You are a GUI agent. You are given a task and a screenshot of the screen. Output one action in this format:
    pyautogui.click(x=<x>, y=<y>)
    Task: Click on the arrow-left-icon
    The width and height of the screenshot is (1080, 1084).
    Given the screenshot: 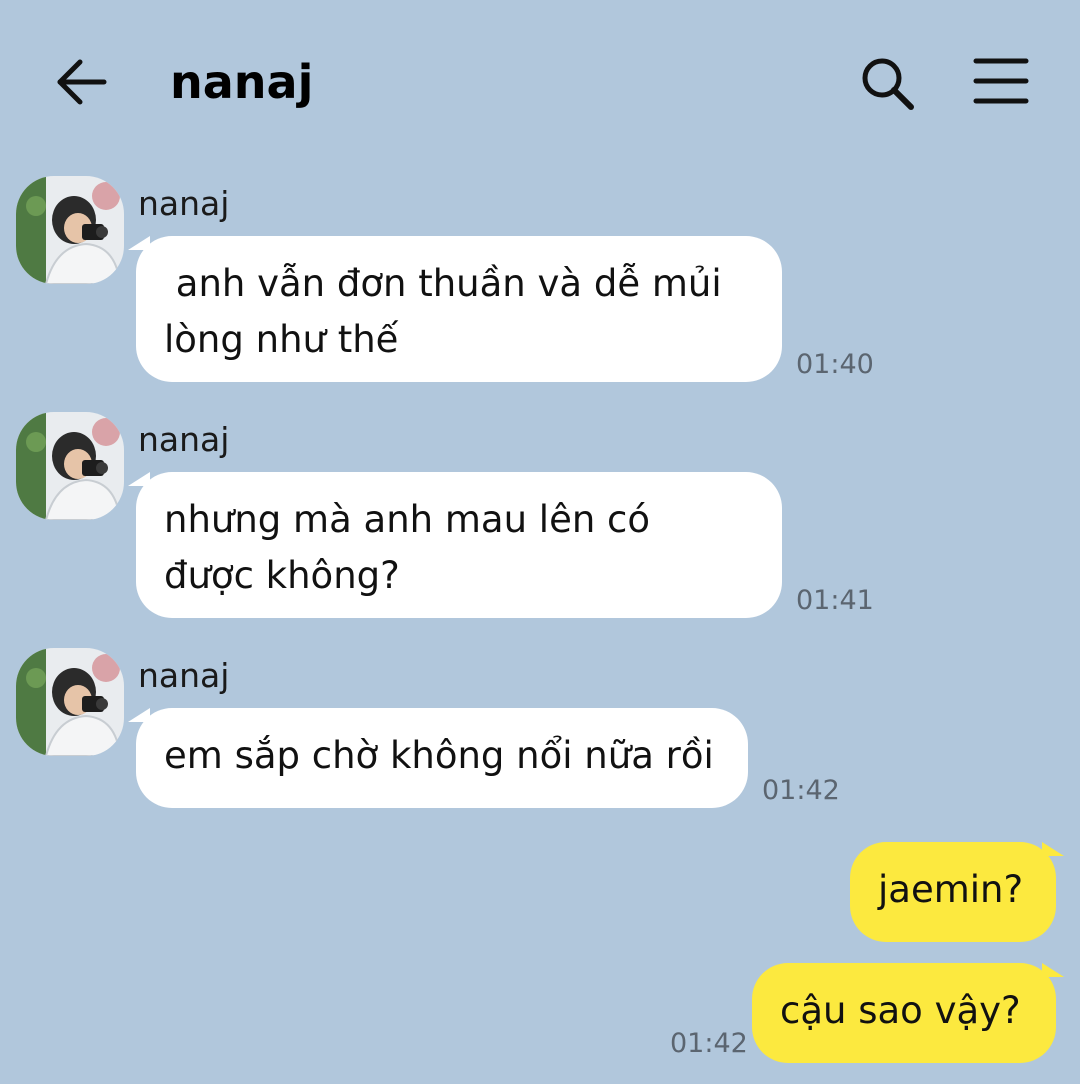 What is the action you would take?
    pyautogui.click(x=82, y=82)
    